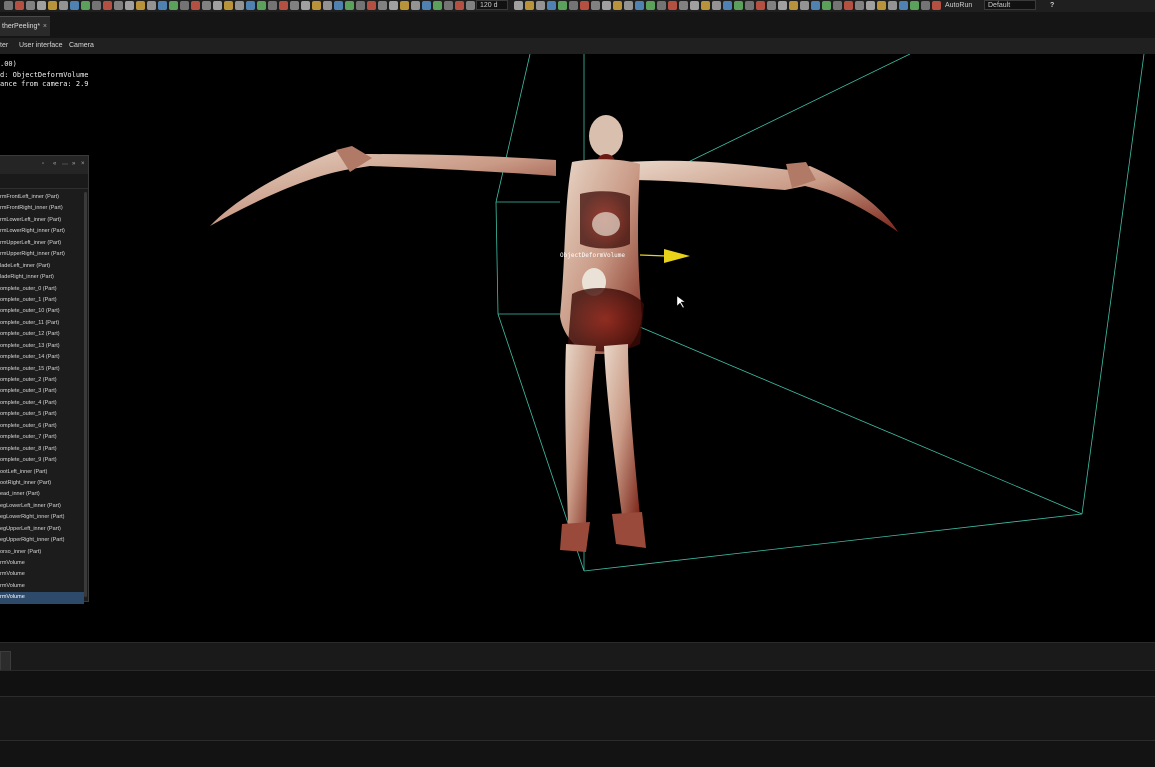  What do you see at coordinates (44, 181) in the screenshot?
I see `outliner-search-input` at bounding box center [44, 181].